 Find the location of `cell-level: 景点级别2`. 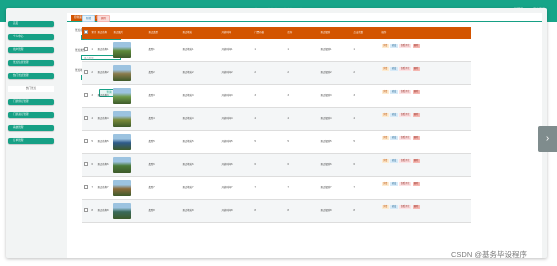

cell-level: 景点级别2 is located at coordinates (326, 72).